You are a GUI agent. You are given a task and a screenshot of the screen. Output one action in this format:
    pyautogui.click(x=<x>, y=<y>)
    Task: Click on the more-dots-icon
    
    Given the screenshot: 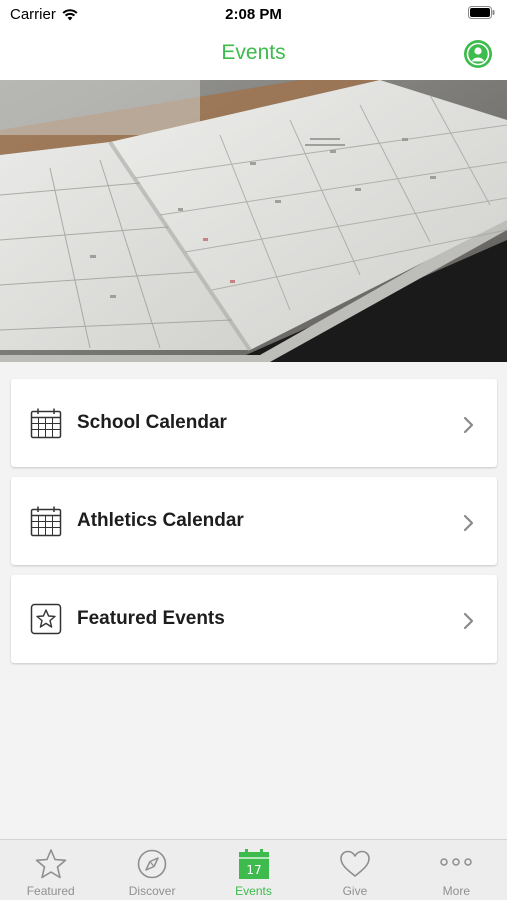 What is the action you would take?
    pyautogui.click(x=456, y=862)
    